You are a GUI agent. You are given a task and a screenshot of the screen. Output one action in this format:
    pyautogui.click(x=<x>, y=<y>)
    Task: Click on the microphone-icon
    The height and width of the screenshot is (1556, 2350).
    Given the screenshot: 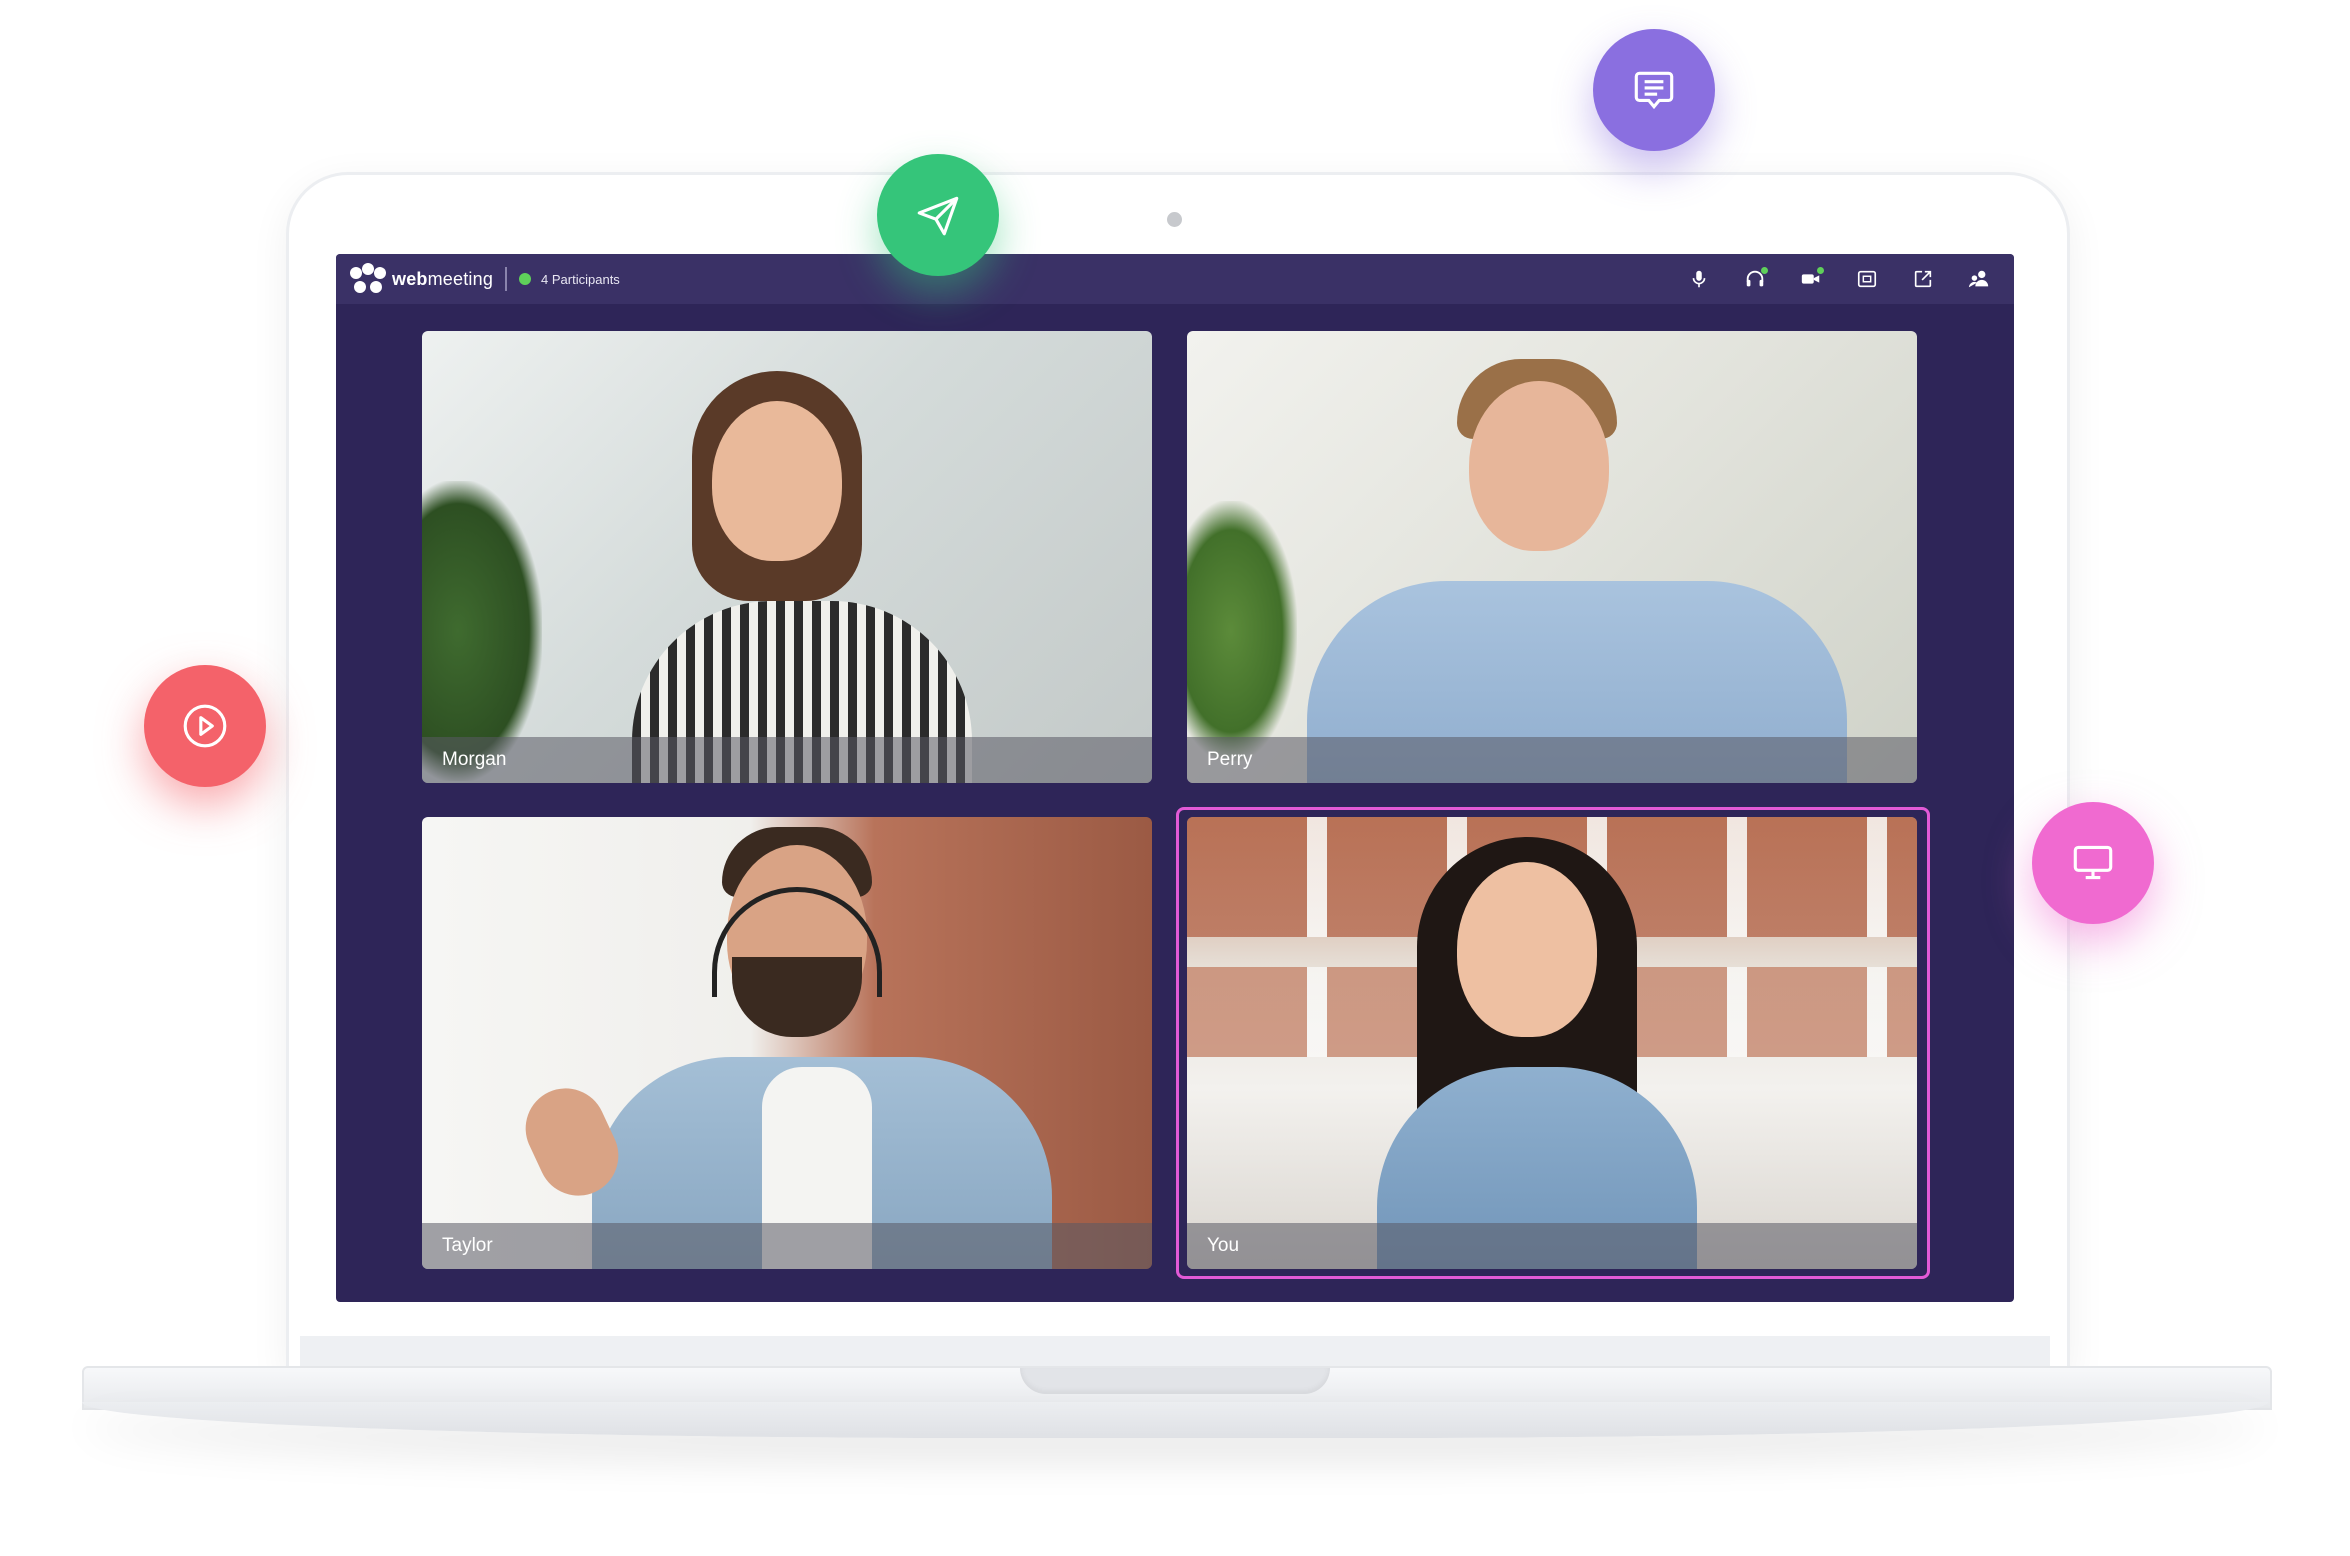 What is the action you would take?
    pyautogui.click(x=1699, y=279)
    